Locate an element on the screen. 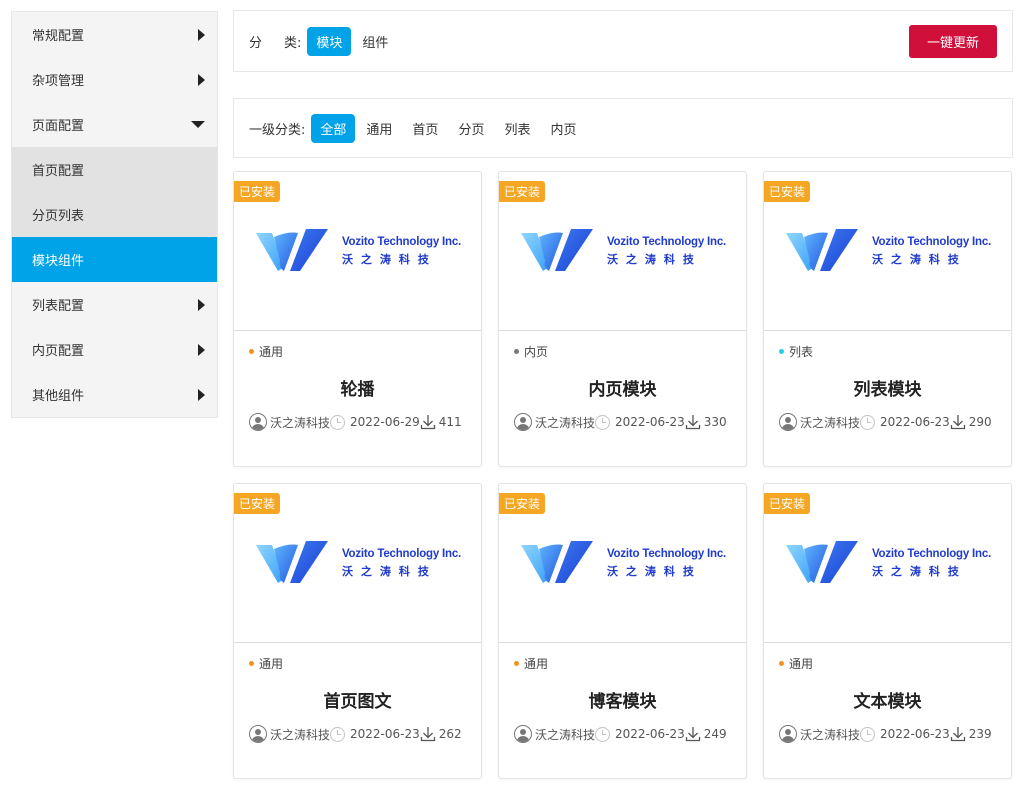 This screenshot has width=1023, height=787. sidebar-item-misc-management: 杂项管理 is located at coordinates (114, 79).